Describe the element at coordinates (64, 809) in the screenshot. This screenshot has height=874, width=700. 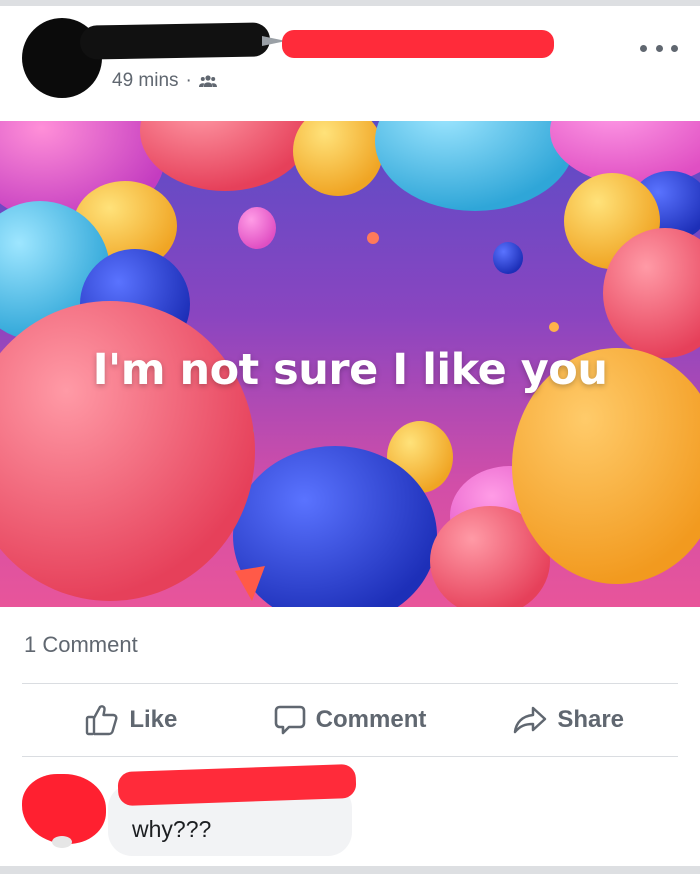
I see `commenter-avatar-redacted` at that location.